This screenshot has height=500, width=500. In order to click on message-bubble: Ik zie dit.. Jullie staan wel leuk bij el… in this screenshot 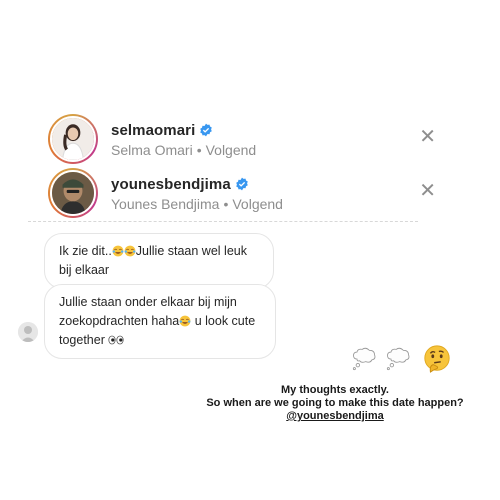, I will do `click(159, 261)`.